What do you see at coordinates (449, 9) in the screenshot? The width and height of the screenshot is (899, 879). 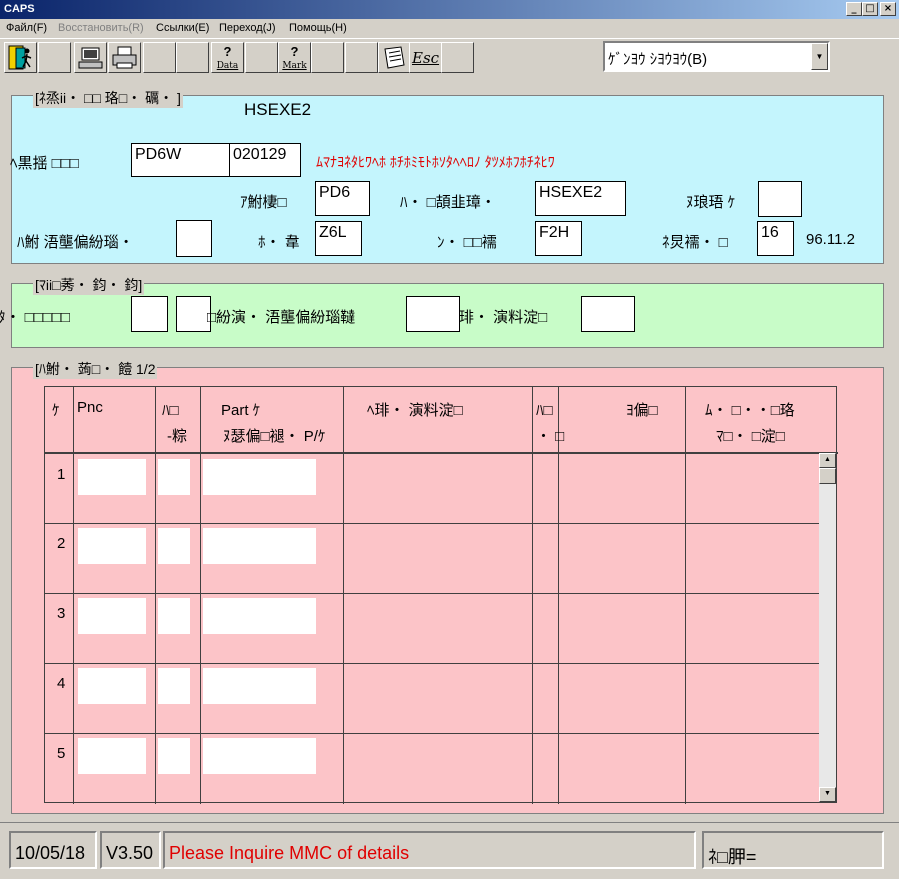 I see `title-bar: CAPS _ □ ×` at bounding box center [449, 9].